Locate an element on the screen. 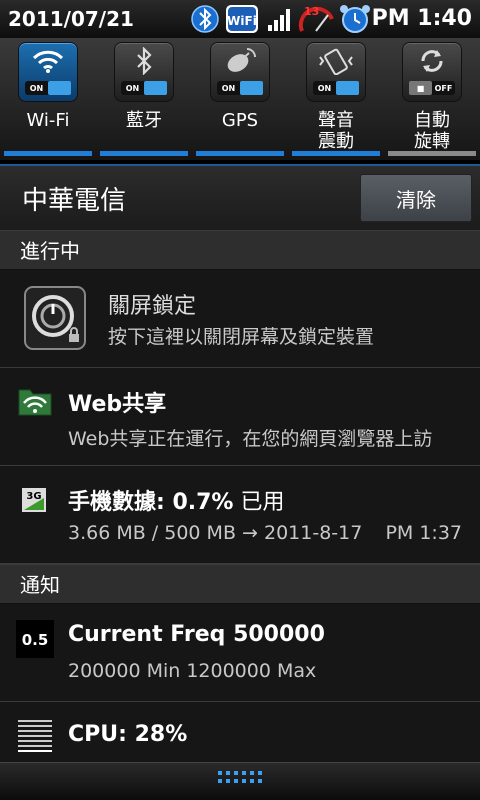 Image resolution: width=480 pixels, height=800 pixels. alarm-icon is located at coordinates (355, 19).